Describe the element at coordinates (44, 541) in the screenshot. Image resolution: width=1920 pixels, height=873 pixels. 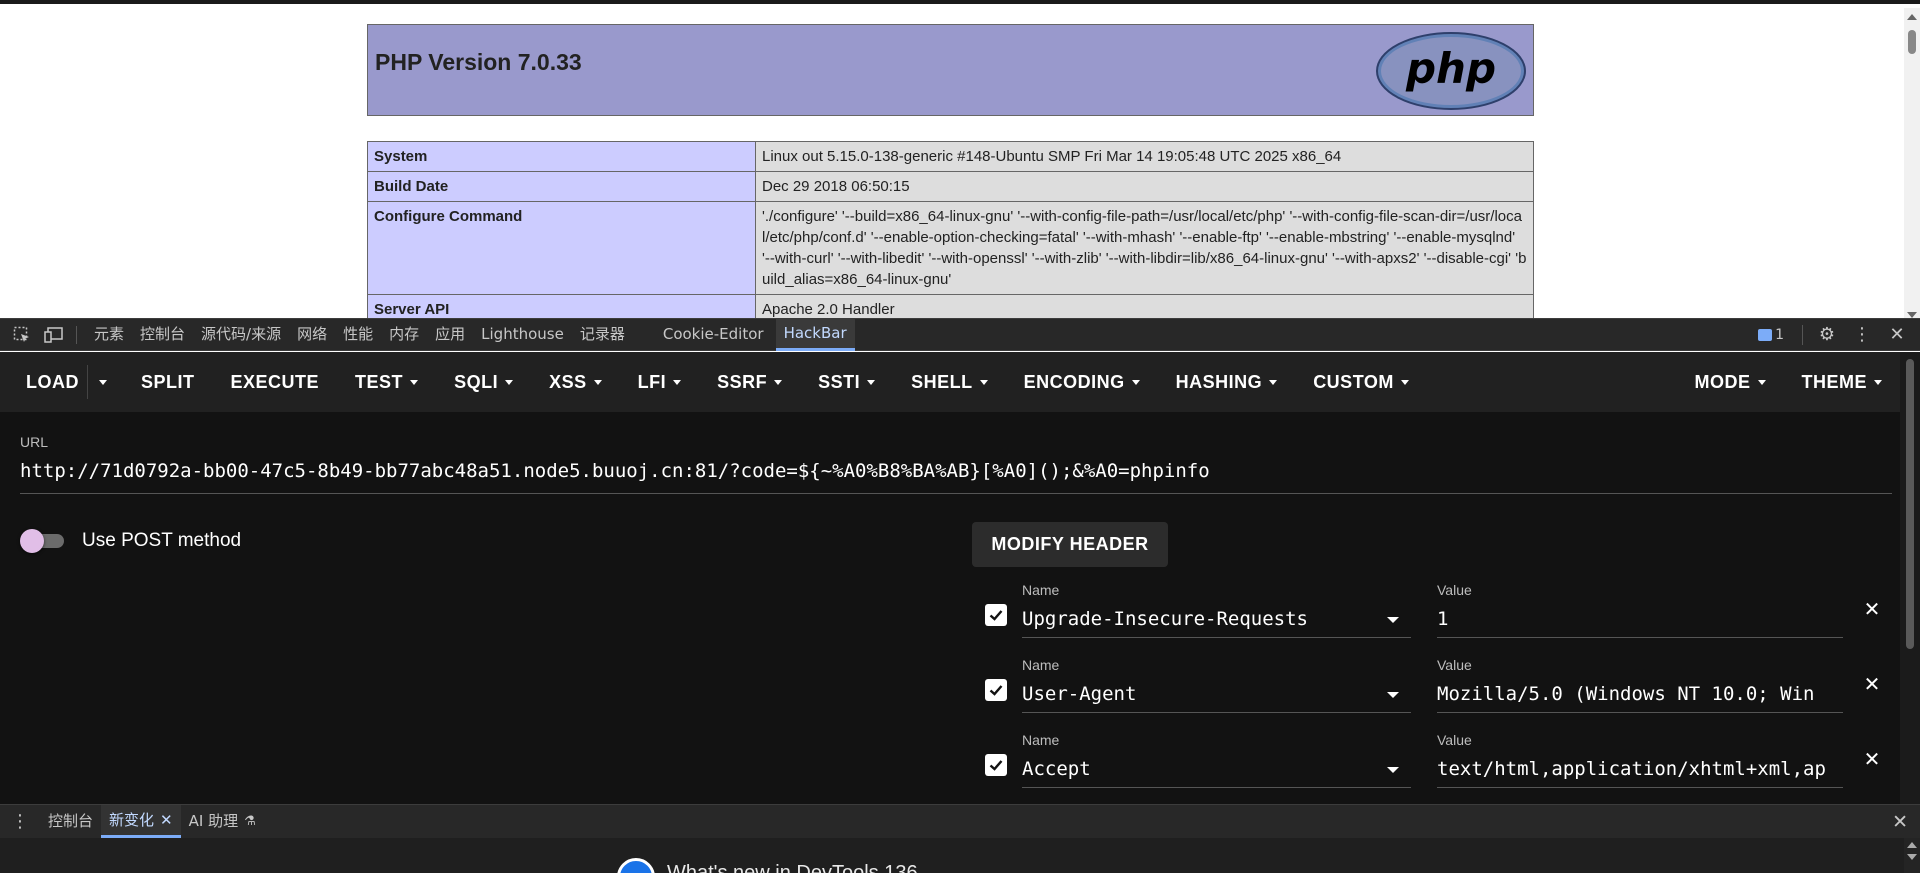
I see `post-method-toggle` at that location.